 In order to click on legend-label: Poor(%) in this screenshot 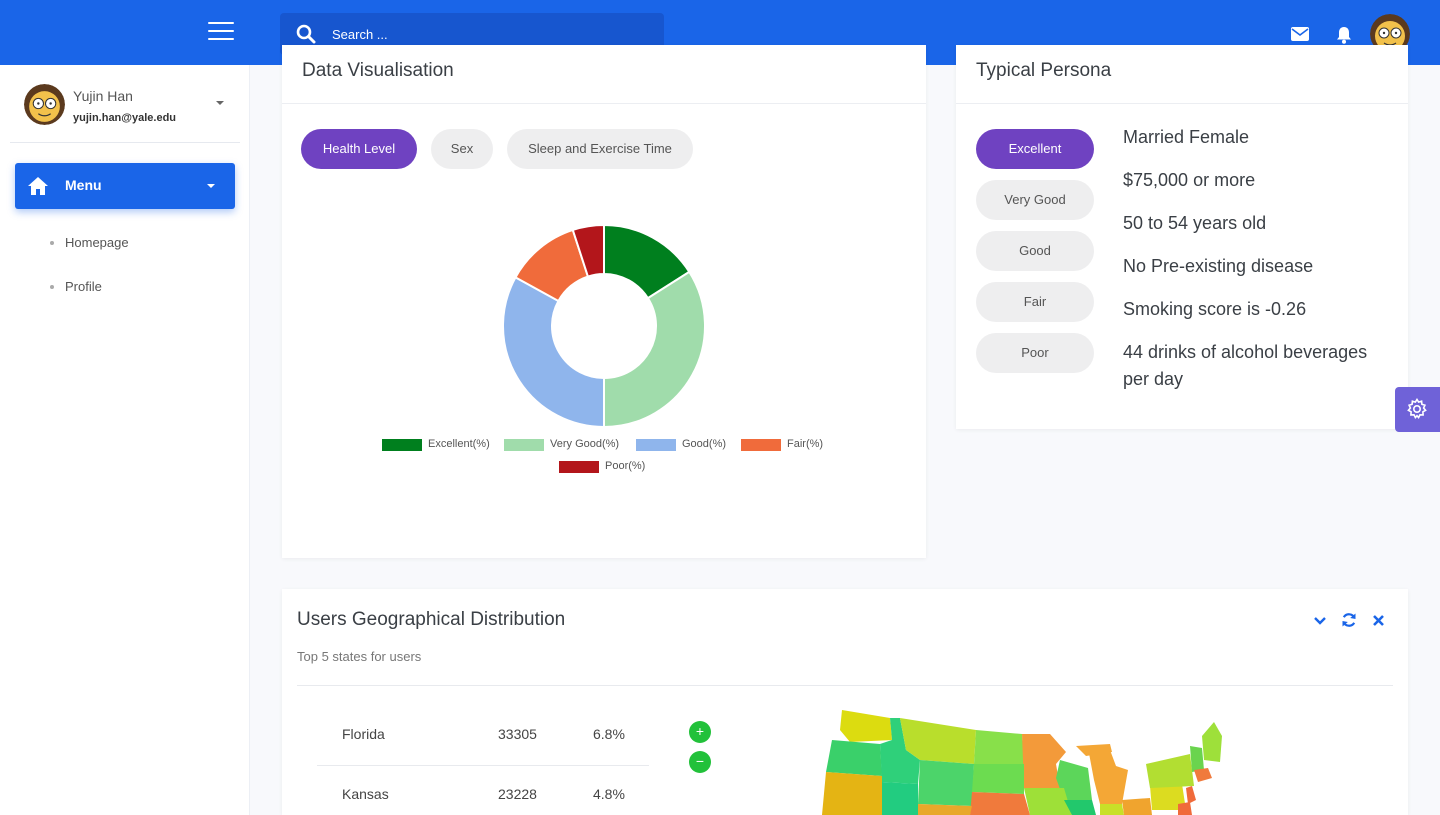, I will do `click(625, 466)`.